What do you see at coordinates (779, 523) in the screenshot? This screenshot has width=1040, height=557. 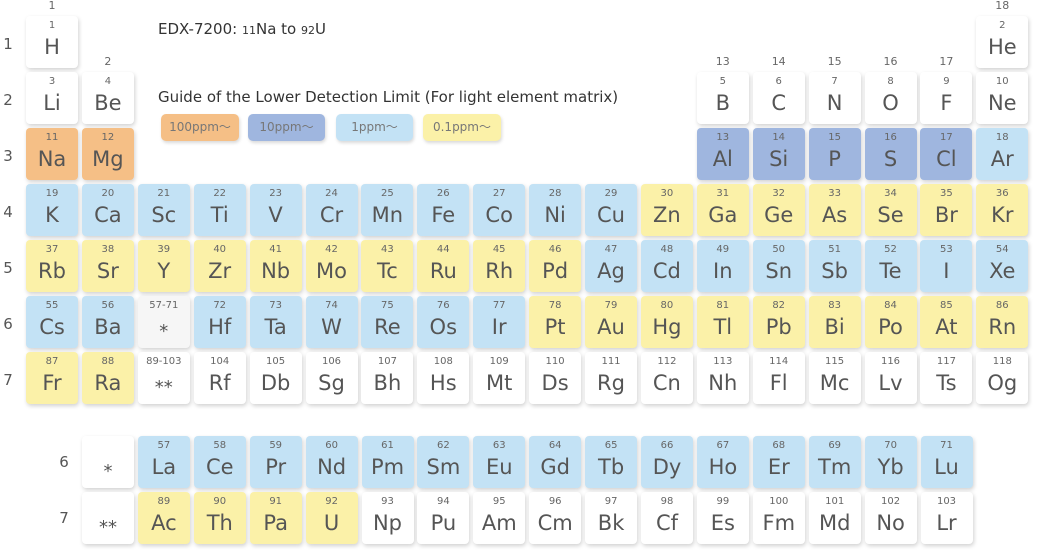 I see `element-symbol: Fm` at bounding box center [779, 523].